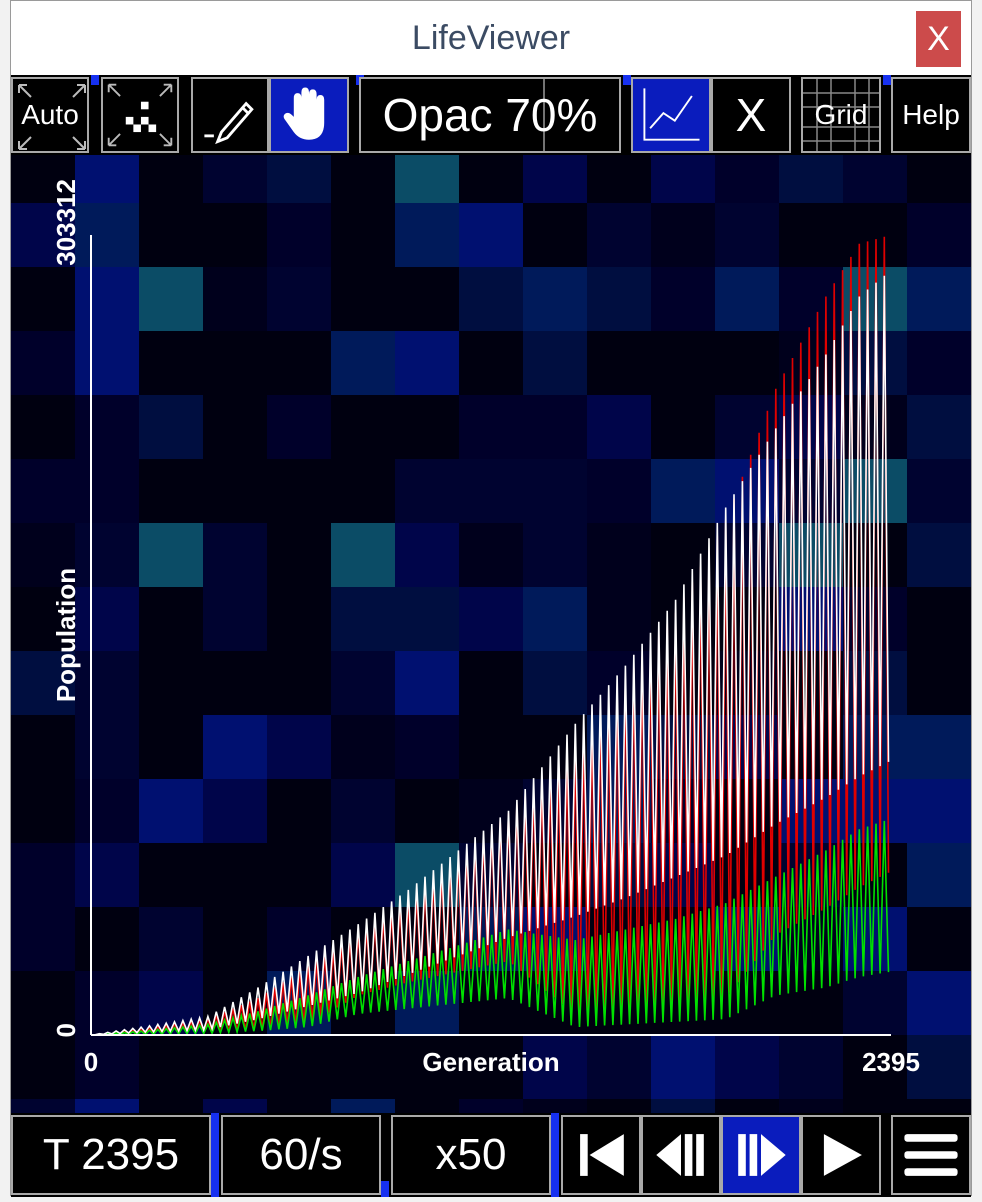 The height and width of the screenshot is (1202, 982). I want to click on close-graph-label: X, so click(751, 115).